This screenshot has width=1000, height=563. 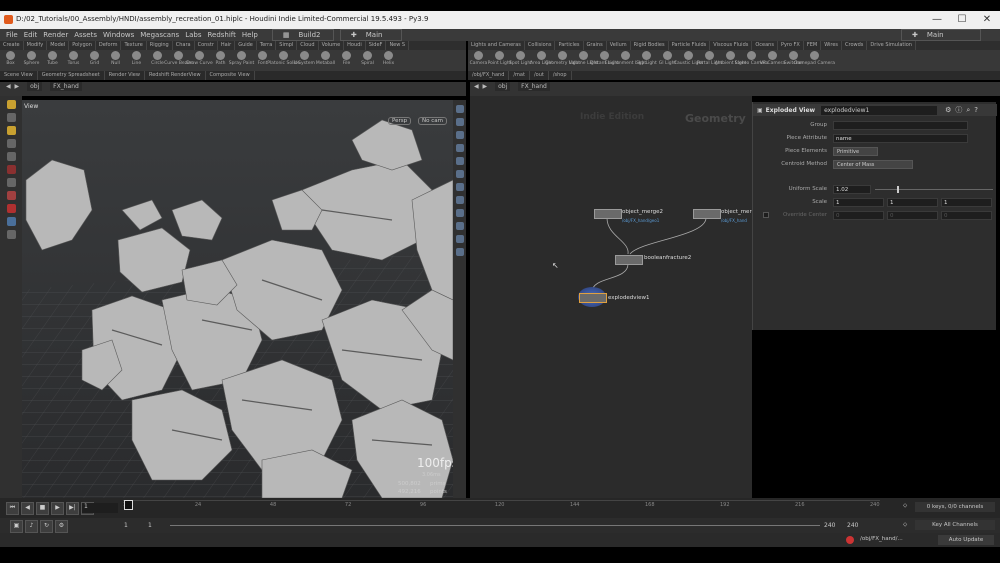 I want to click on current-frame-field: 1, so click(x=100, y=508).